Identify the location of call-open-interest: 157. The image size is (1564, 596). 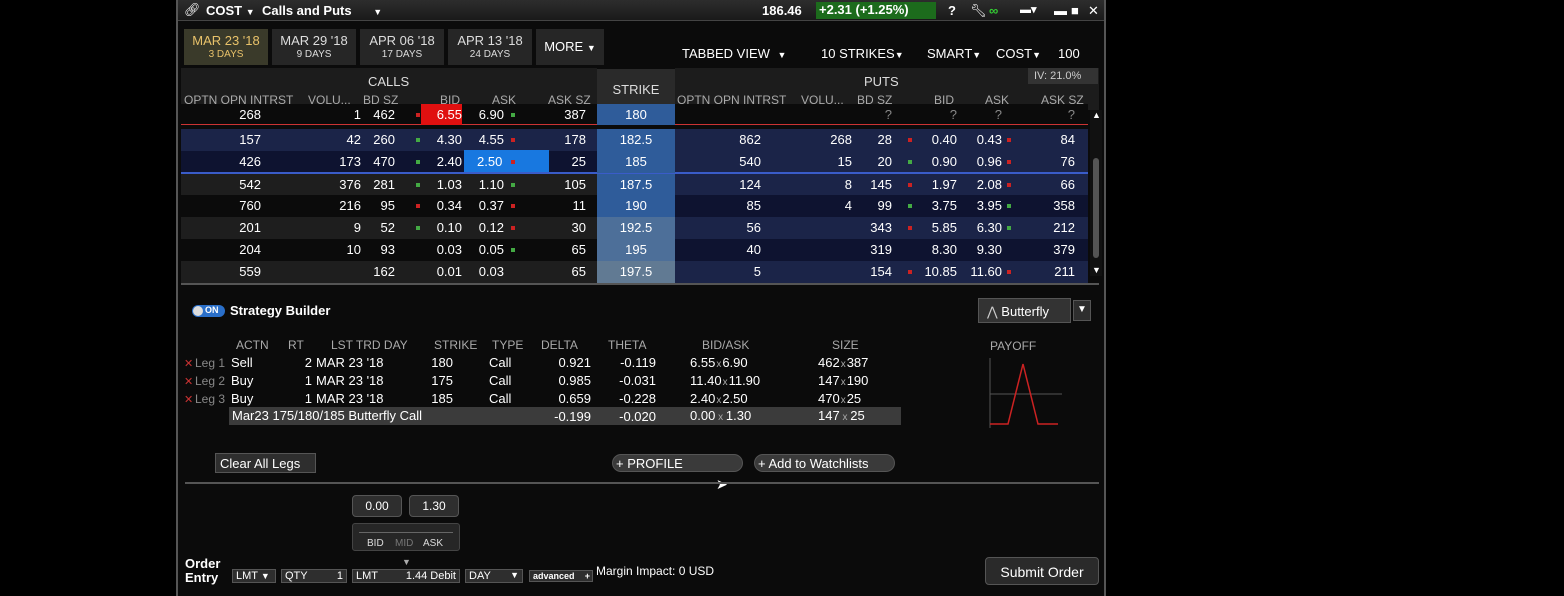
(241, 139).